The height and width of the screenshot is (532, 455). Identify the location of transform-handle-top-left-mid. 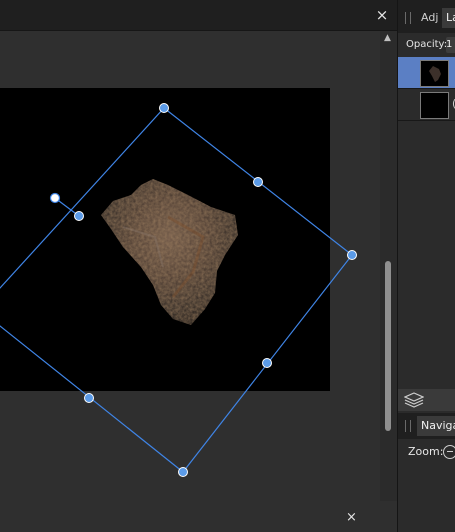
(79, 216).